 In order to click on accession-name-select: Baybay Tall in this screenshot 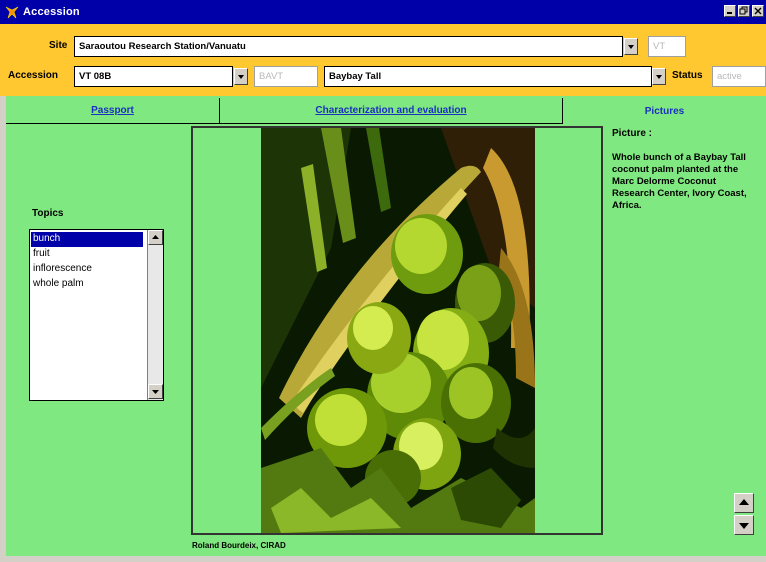, I will do `click(488, 76)`.